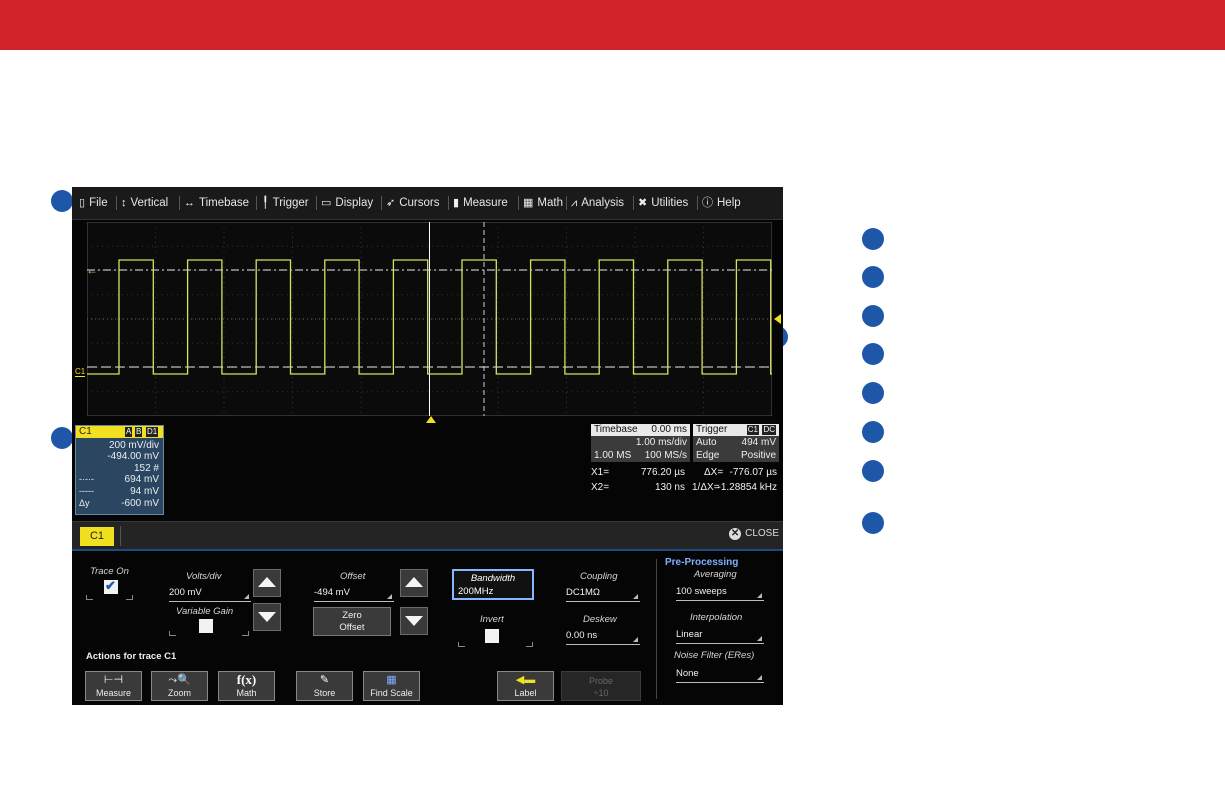 The image size is (1225, 793). I want to click on timebase-time-div: 1.00 ms/div, so click(640, 442).